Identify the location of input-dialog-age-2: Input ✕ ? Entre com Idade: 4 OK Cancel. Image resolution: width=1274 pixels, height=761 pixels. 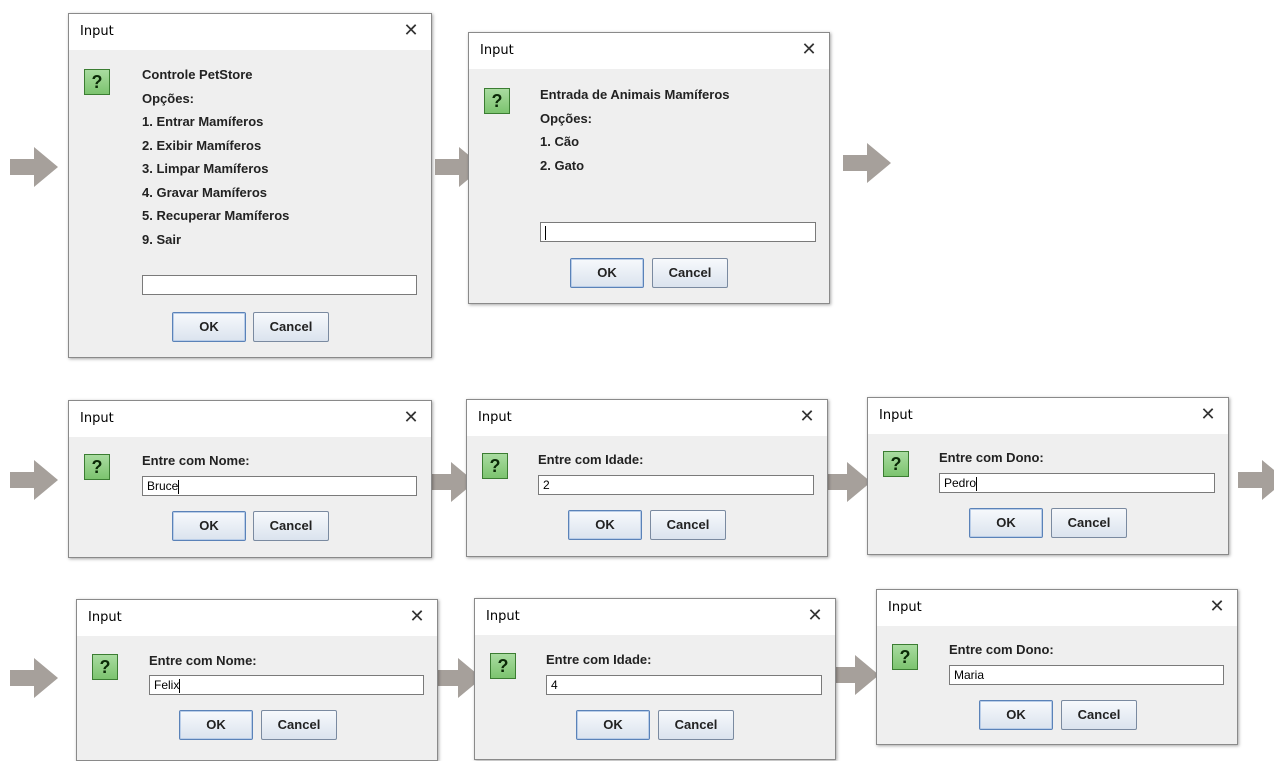
(655, 679).